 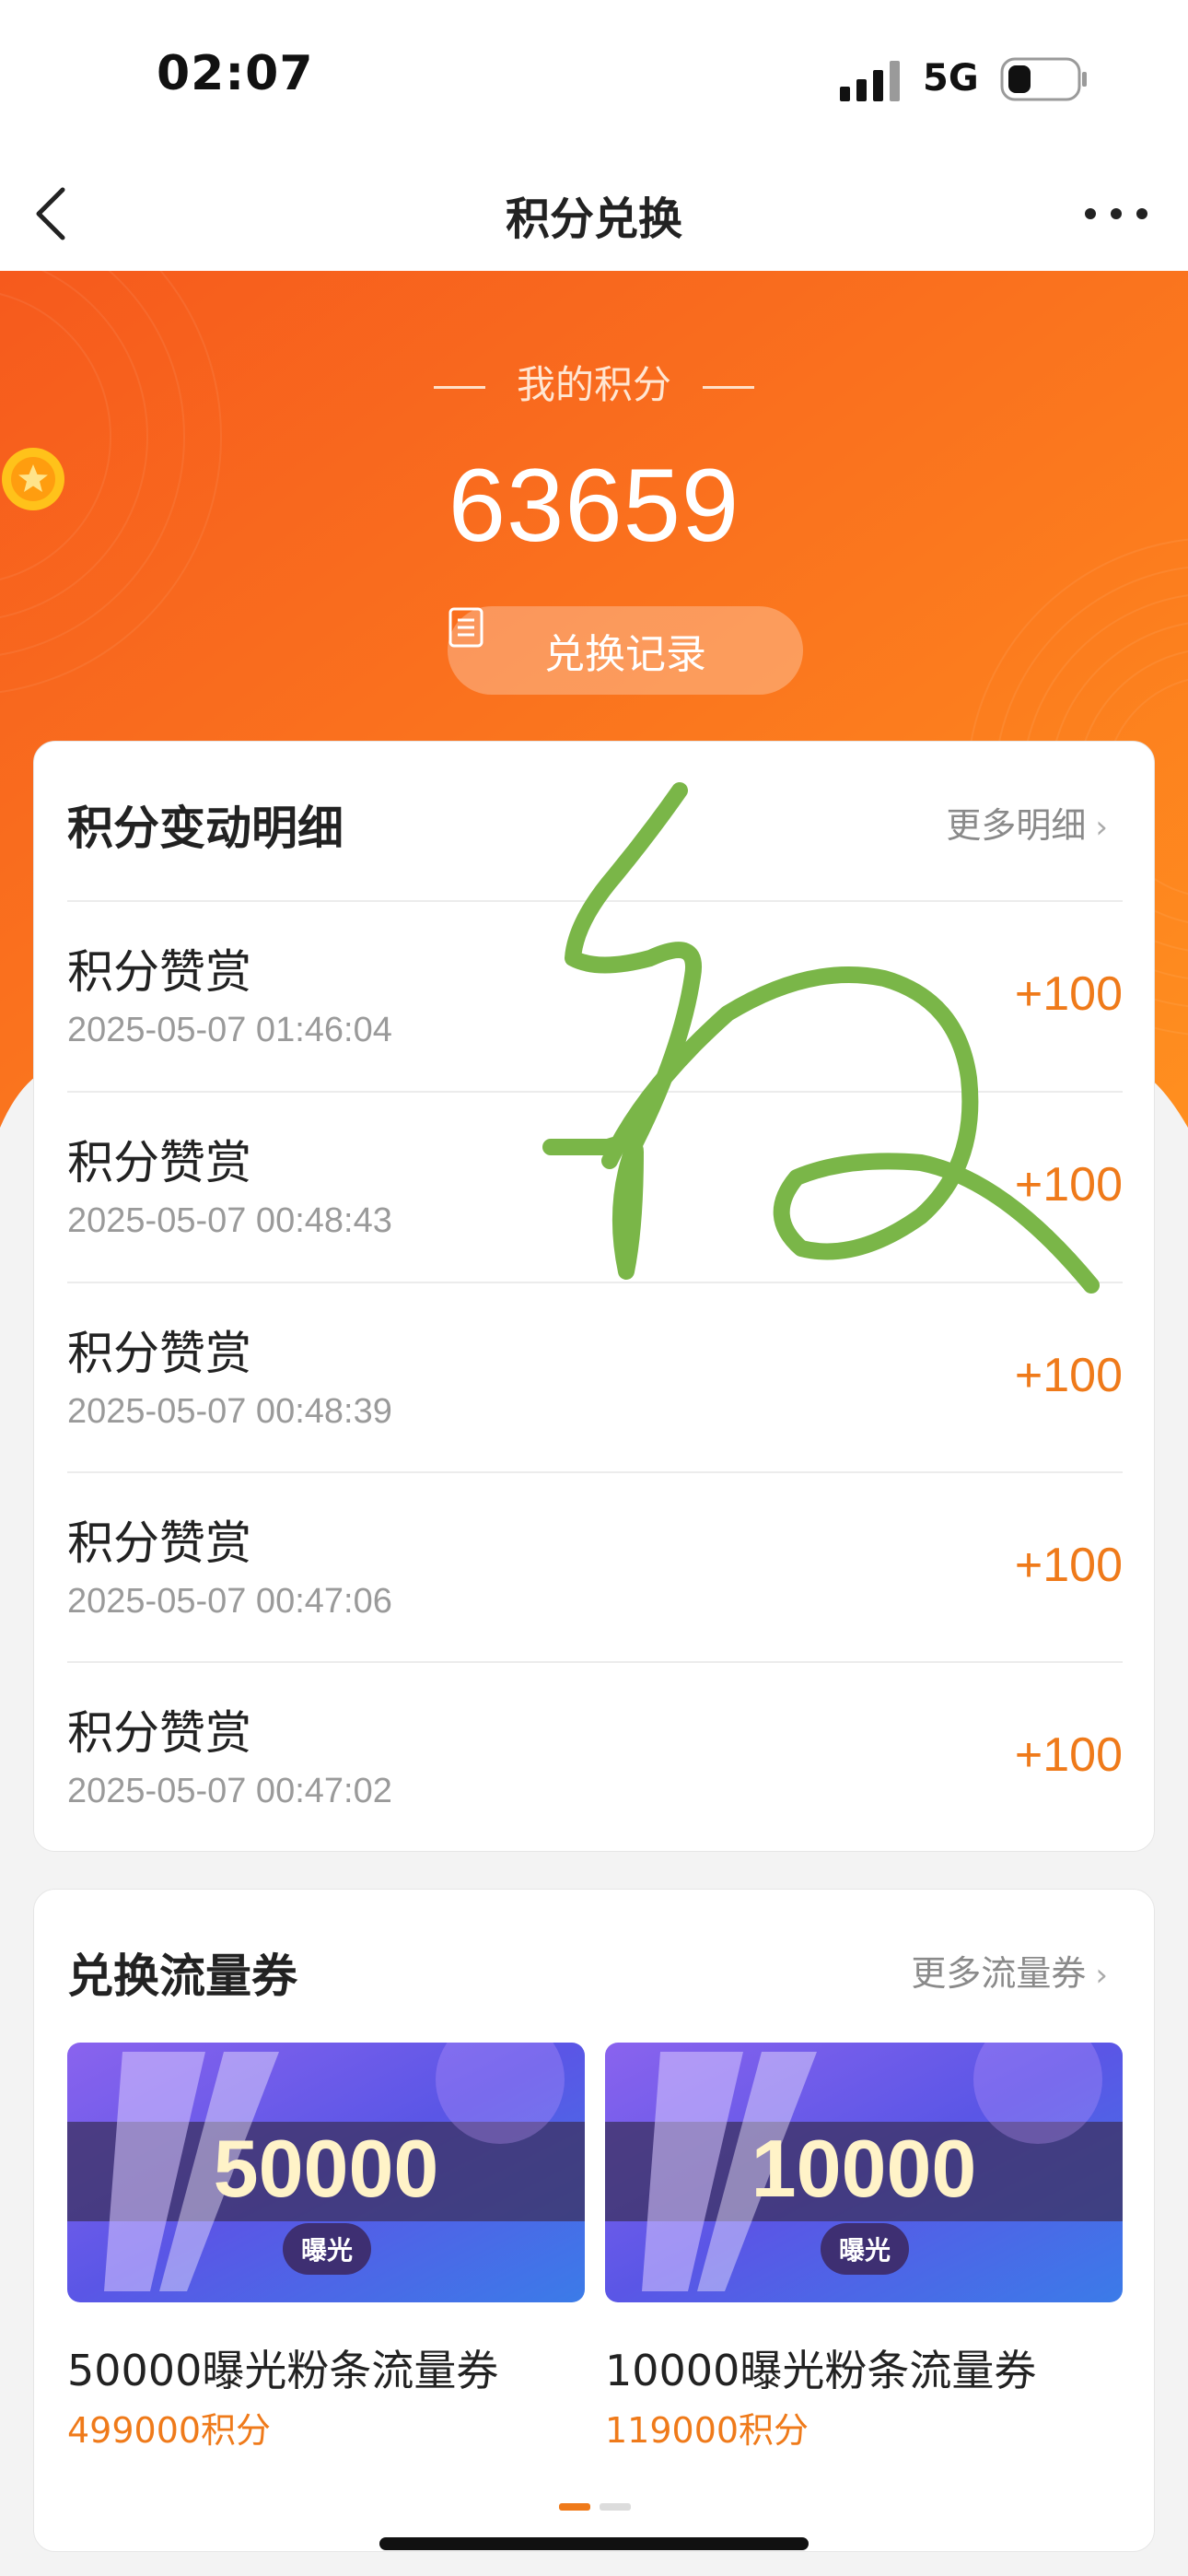 What do you see at coordinates (864, 2168) in the screenshot?
I see `coupon-number: 10000` at bounding box center [864, 2168].